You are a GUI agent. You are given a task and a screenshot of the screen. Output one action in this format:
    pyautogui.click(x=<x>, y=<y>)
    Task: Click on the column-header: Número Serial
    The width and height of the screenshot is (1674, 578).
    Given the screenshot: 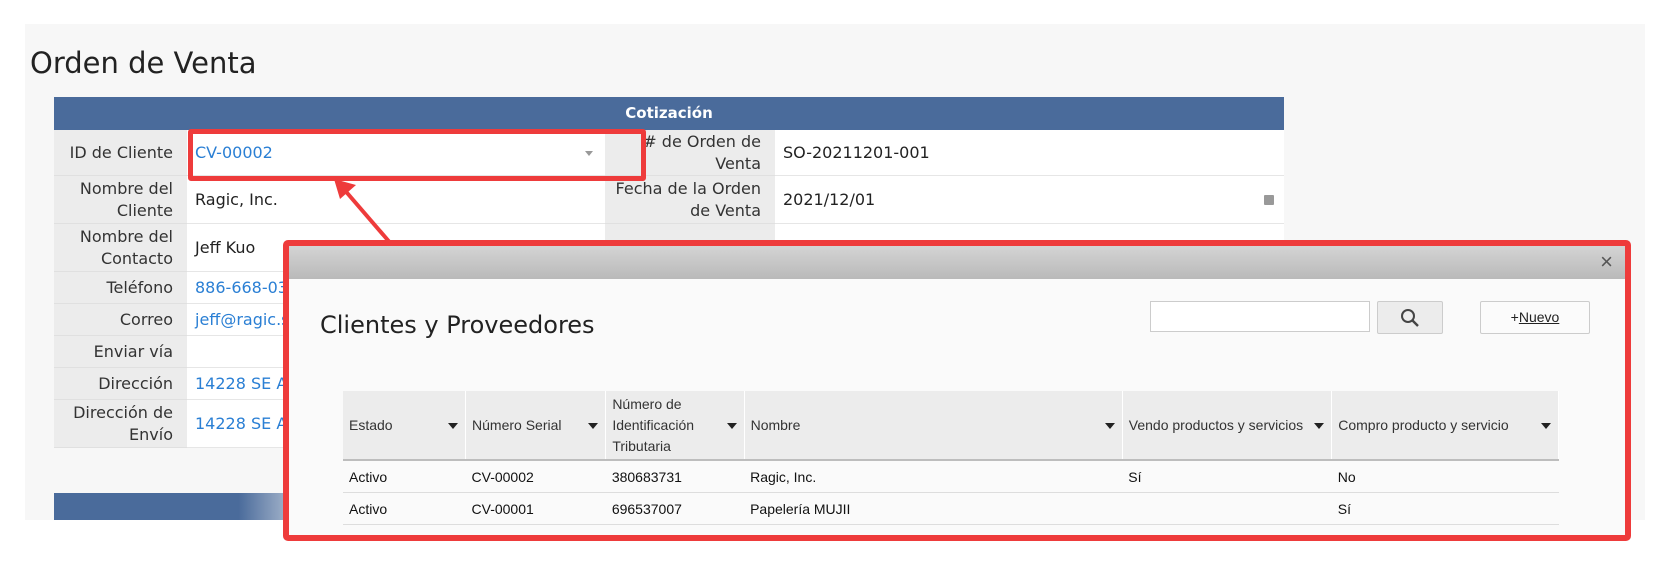 What is the action you would take?
    pyautogui.click(x=536, y=426)
    